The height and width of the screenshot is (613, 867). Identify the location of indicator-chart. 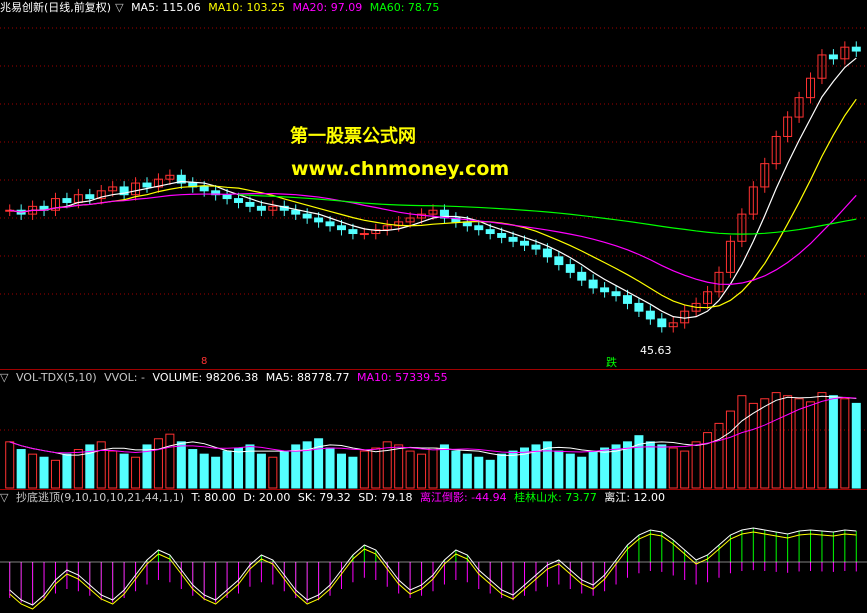
(433, 568).